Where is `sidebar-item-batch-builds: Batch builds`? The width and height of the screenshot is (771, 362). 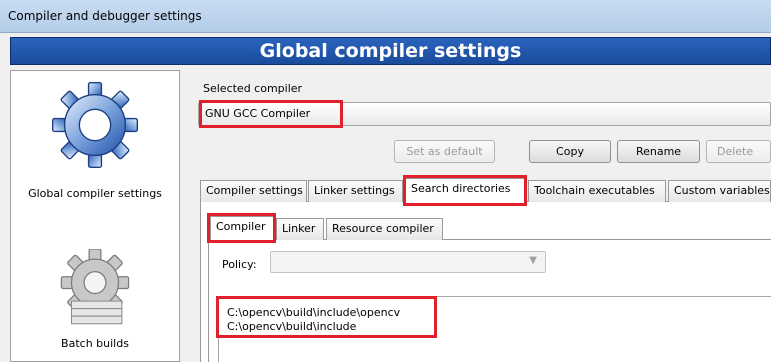
sidebar-item-batch-builds: Batch builds is located at coordinates (95, 291).